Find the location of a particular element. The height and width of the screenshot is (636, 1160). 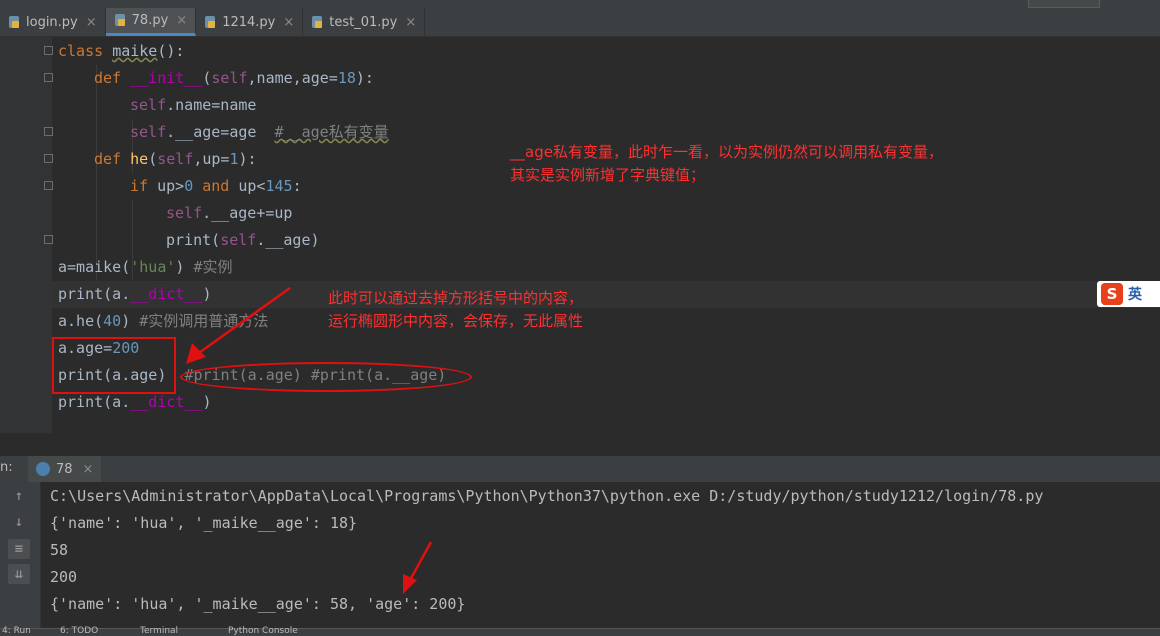

scroll-to-end-icon: ⇊ is located at coordinates (19, 574).